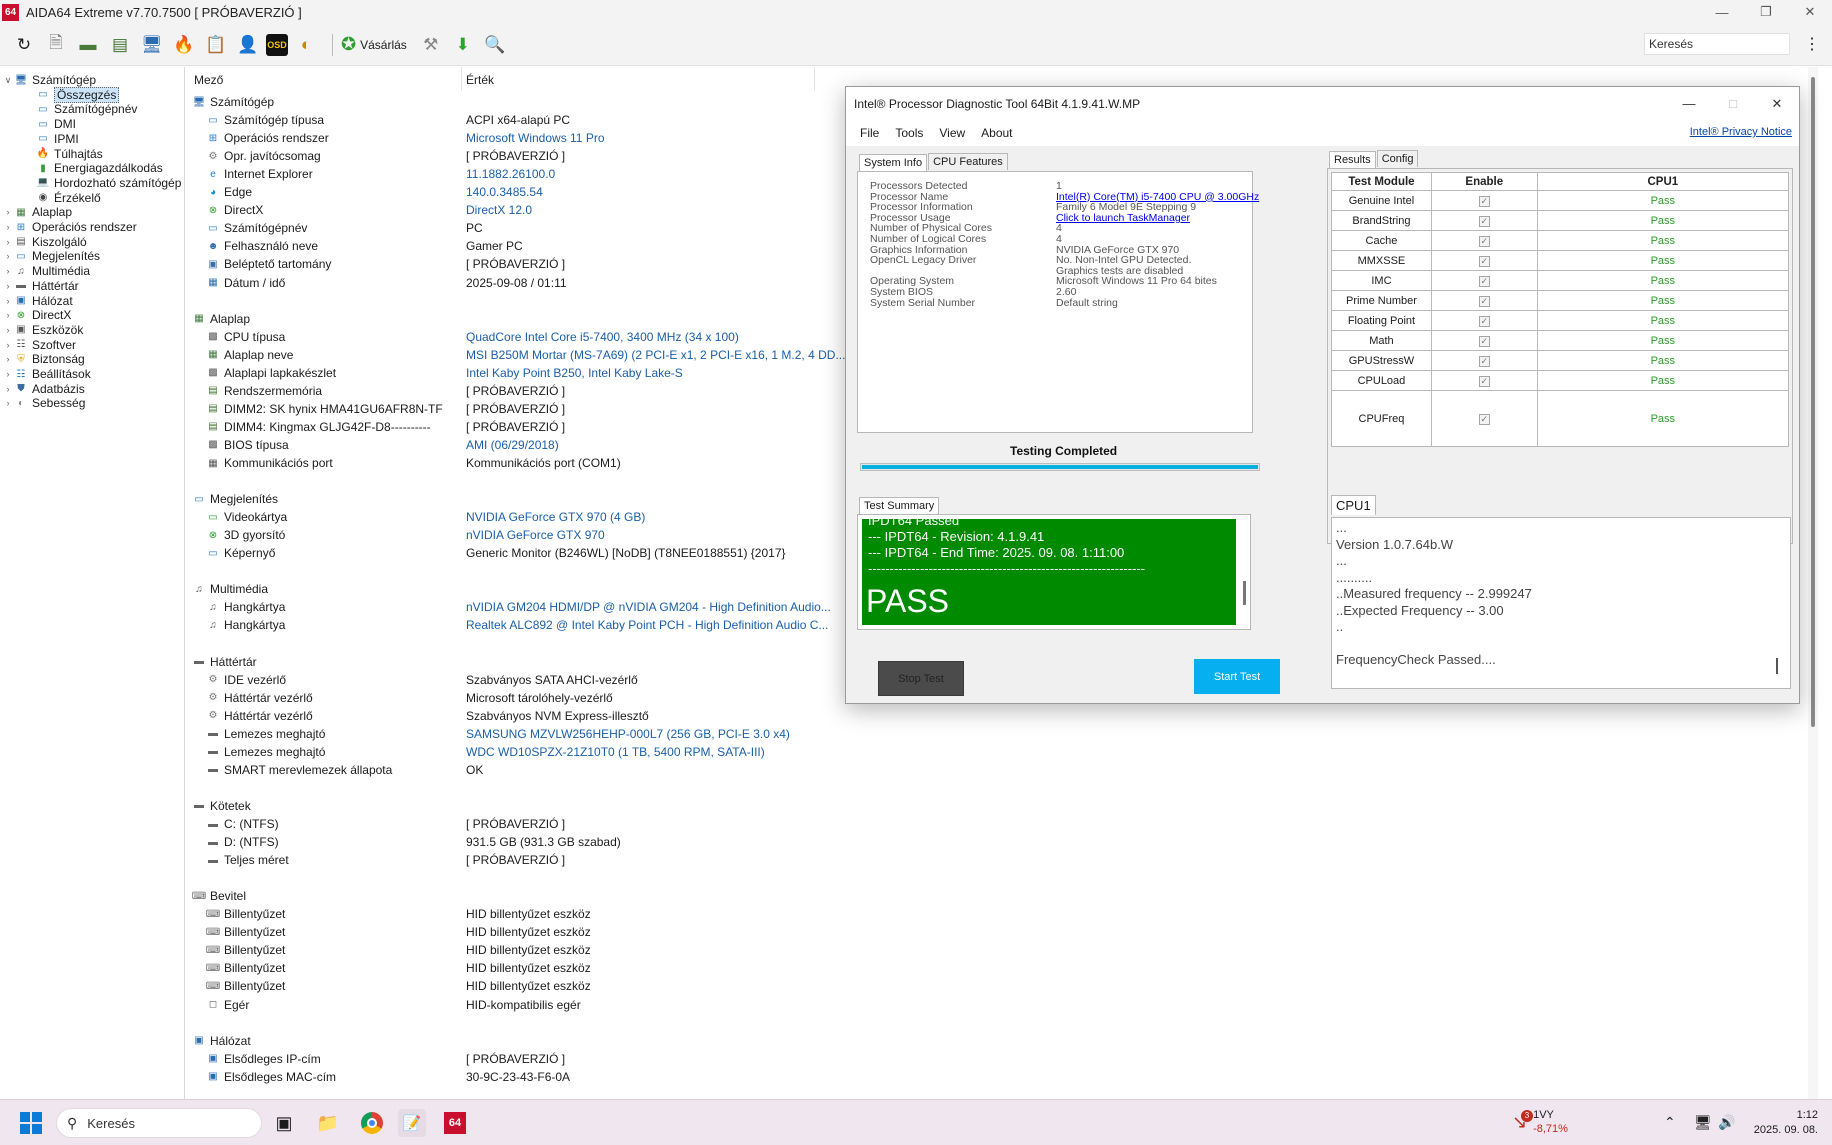 Image resolution: width=1832 pixels, height=1145 pixels. I want to click on ipdt-minimize-icon: —, so click(1689, 103).